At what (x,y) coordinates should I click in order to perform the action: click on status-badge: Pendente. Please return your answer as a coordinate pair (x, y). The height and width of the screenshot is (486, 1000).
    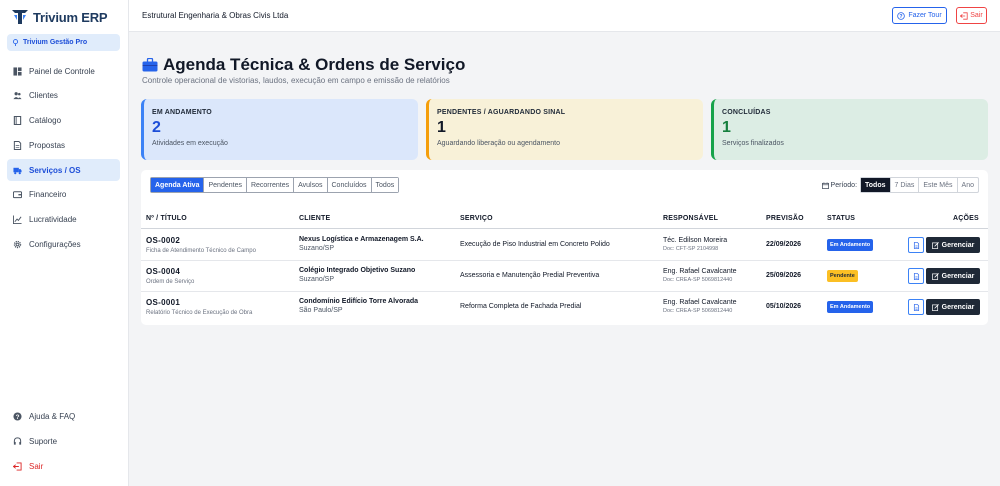
    Looking at the image, I should click on (842, 276).